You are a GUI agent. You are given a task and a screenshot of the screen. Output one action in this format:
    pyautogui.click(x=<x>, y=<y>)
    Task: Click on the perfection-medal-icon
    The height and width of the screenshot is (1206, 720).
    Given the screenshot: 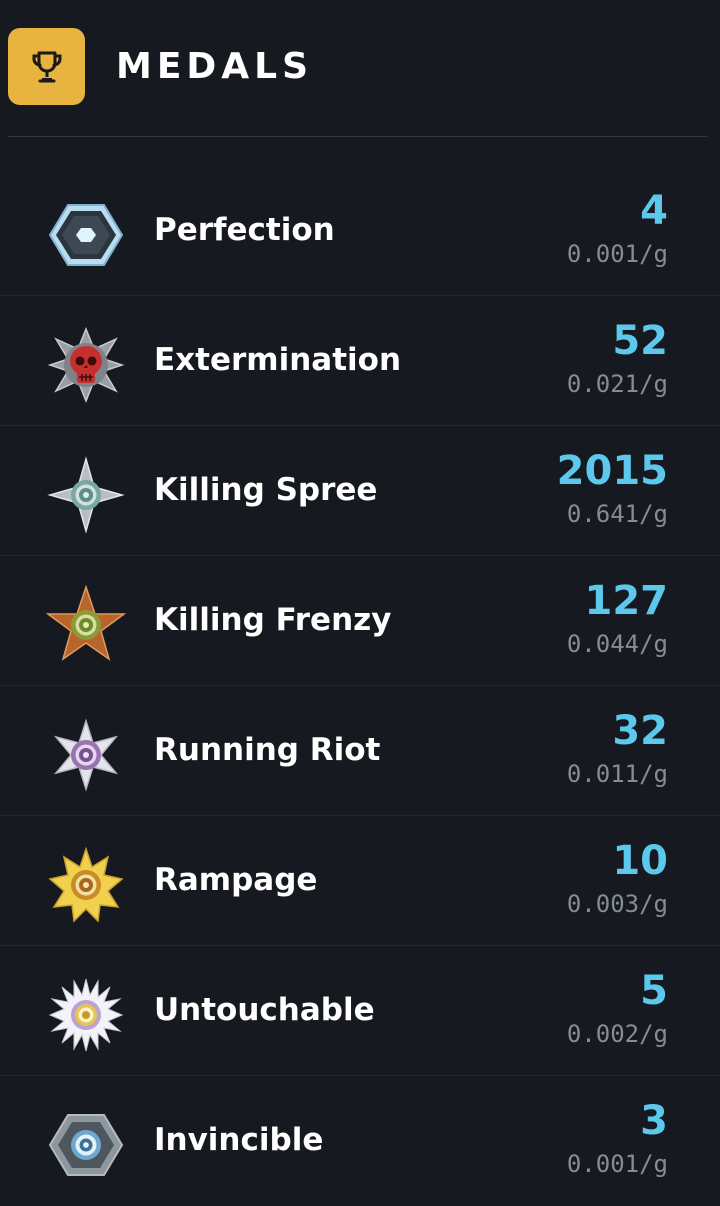 What is the action you would take?
    pyautogui.click(x=86, y=235)
    